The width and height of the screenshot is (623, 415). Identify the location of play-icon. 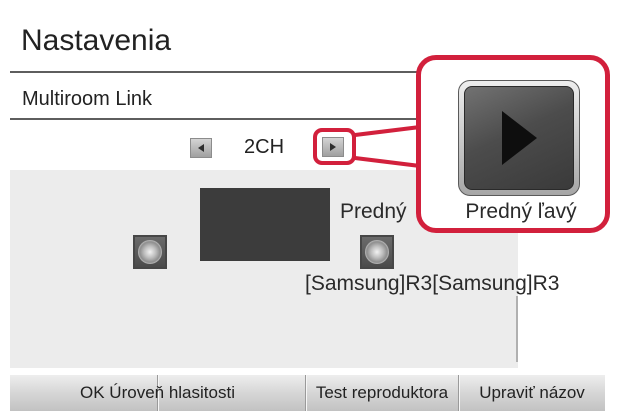
(519, 138).